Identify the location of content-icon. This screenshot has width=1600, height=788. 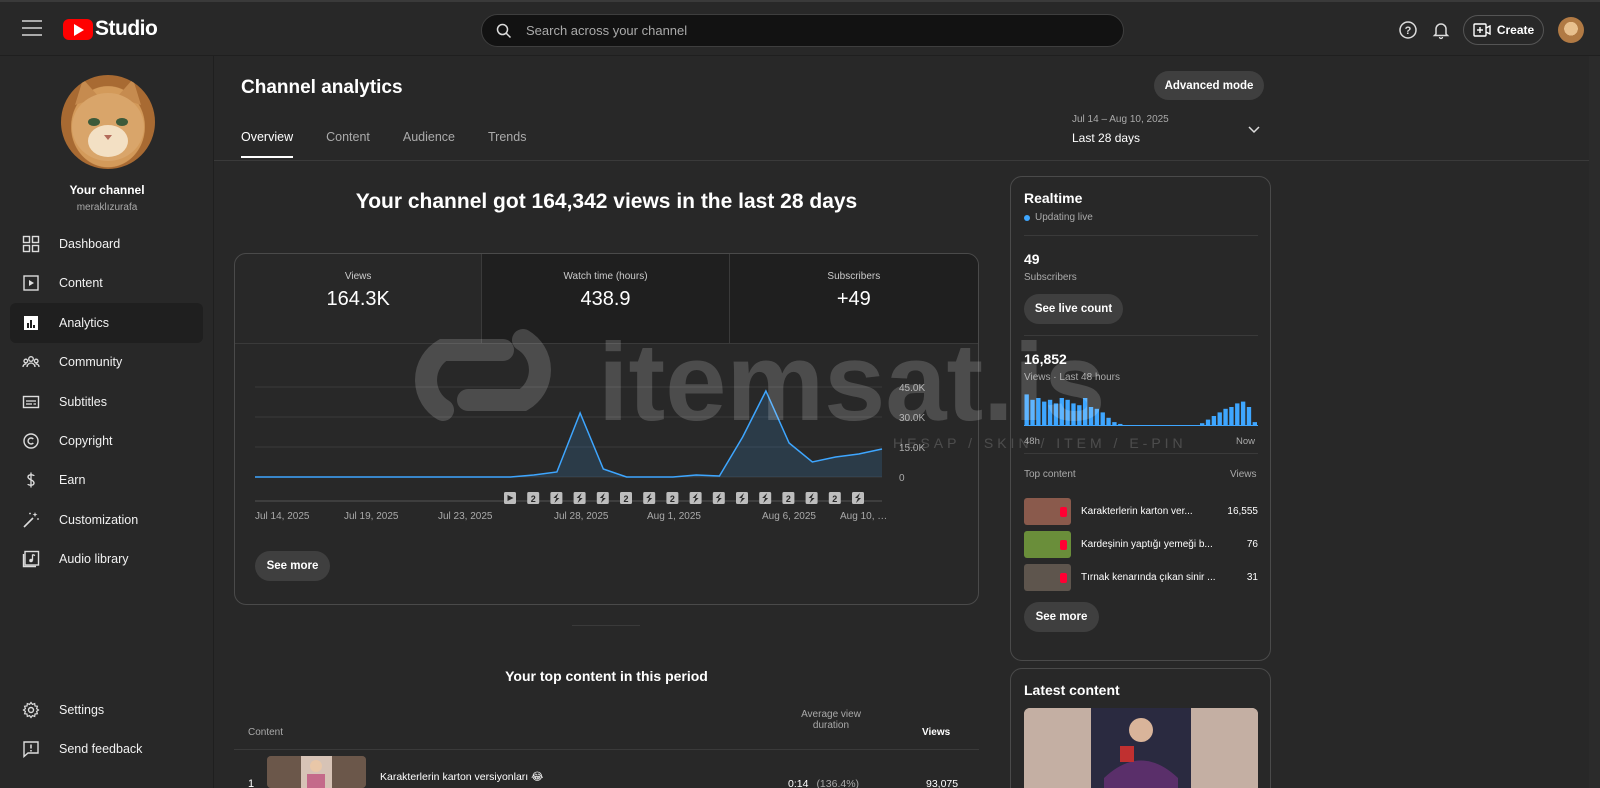
(31, 283).